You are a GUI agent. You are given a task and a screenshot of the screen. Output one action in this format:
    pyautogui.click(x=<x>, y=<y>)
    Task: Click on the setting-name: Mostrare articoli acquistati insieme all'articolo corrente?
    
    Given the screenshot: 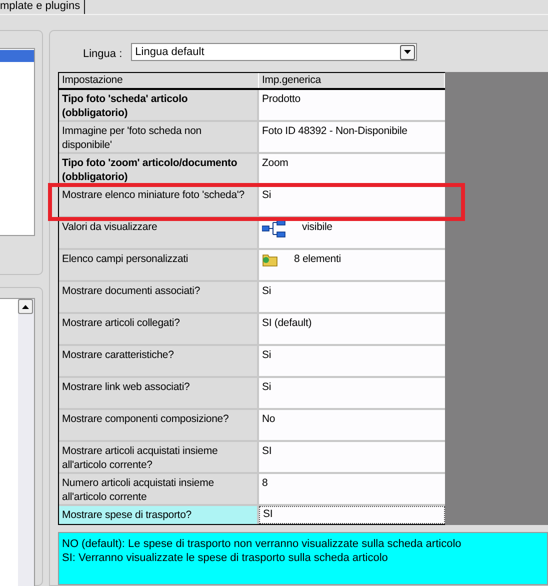 What is the action you would take?
    pyautogui.click(x=159, y=457)
    